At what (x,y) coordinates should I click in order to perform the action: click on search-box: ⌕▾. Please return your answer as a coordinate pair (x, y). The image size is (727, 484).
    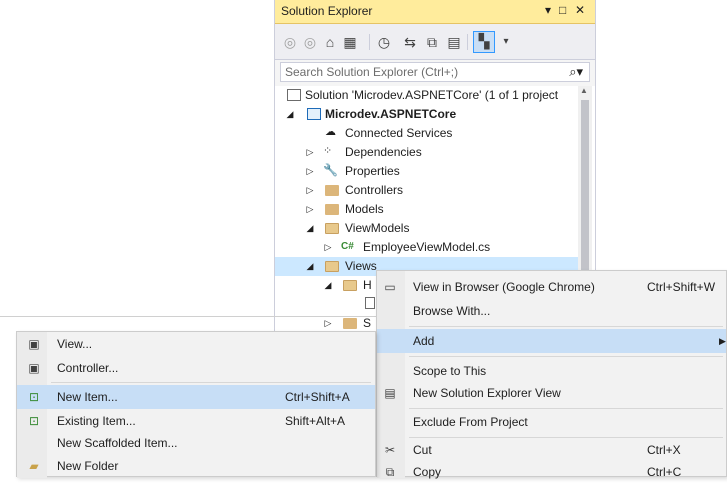
    Looking at the image, I should click on (435, 72).